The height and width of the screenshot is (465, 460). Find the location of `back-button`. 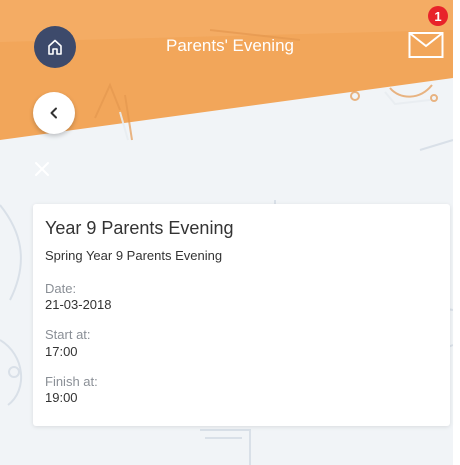

back-button is located at coordinates (54, 113).